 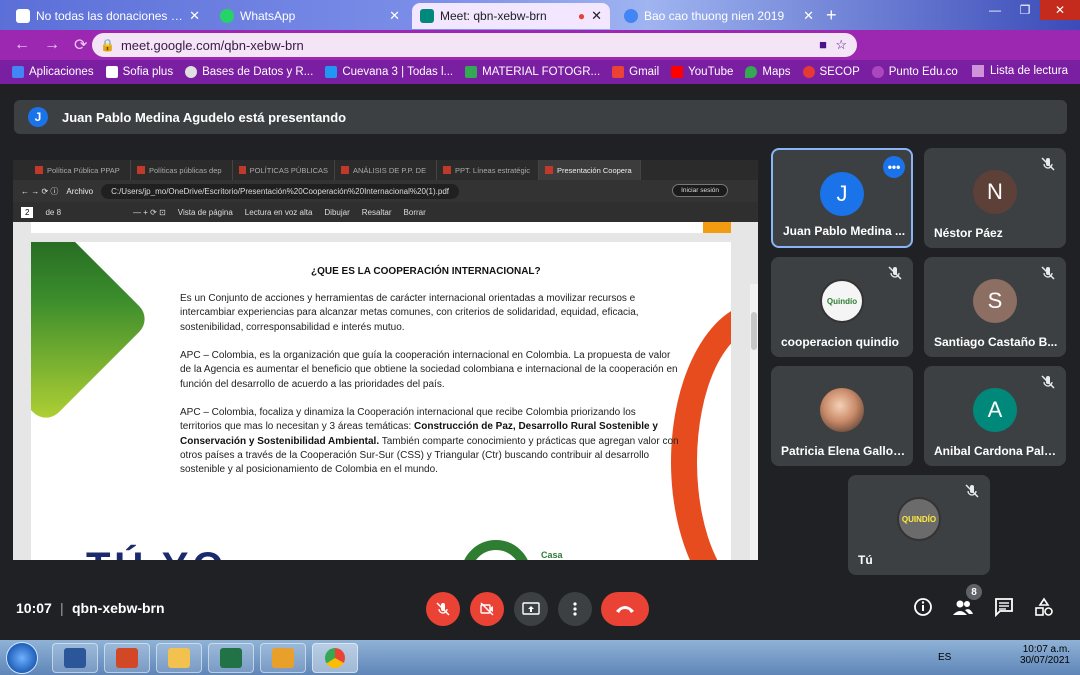 What do you see at coordinates (53, 72) in the screenshot?
I see `bookmark-apps: Aplicaciones` at bounding box center [53, 72].